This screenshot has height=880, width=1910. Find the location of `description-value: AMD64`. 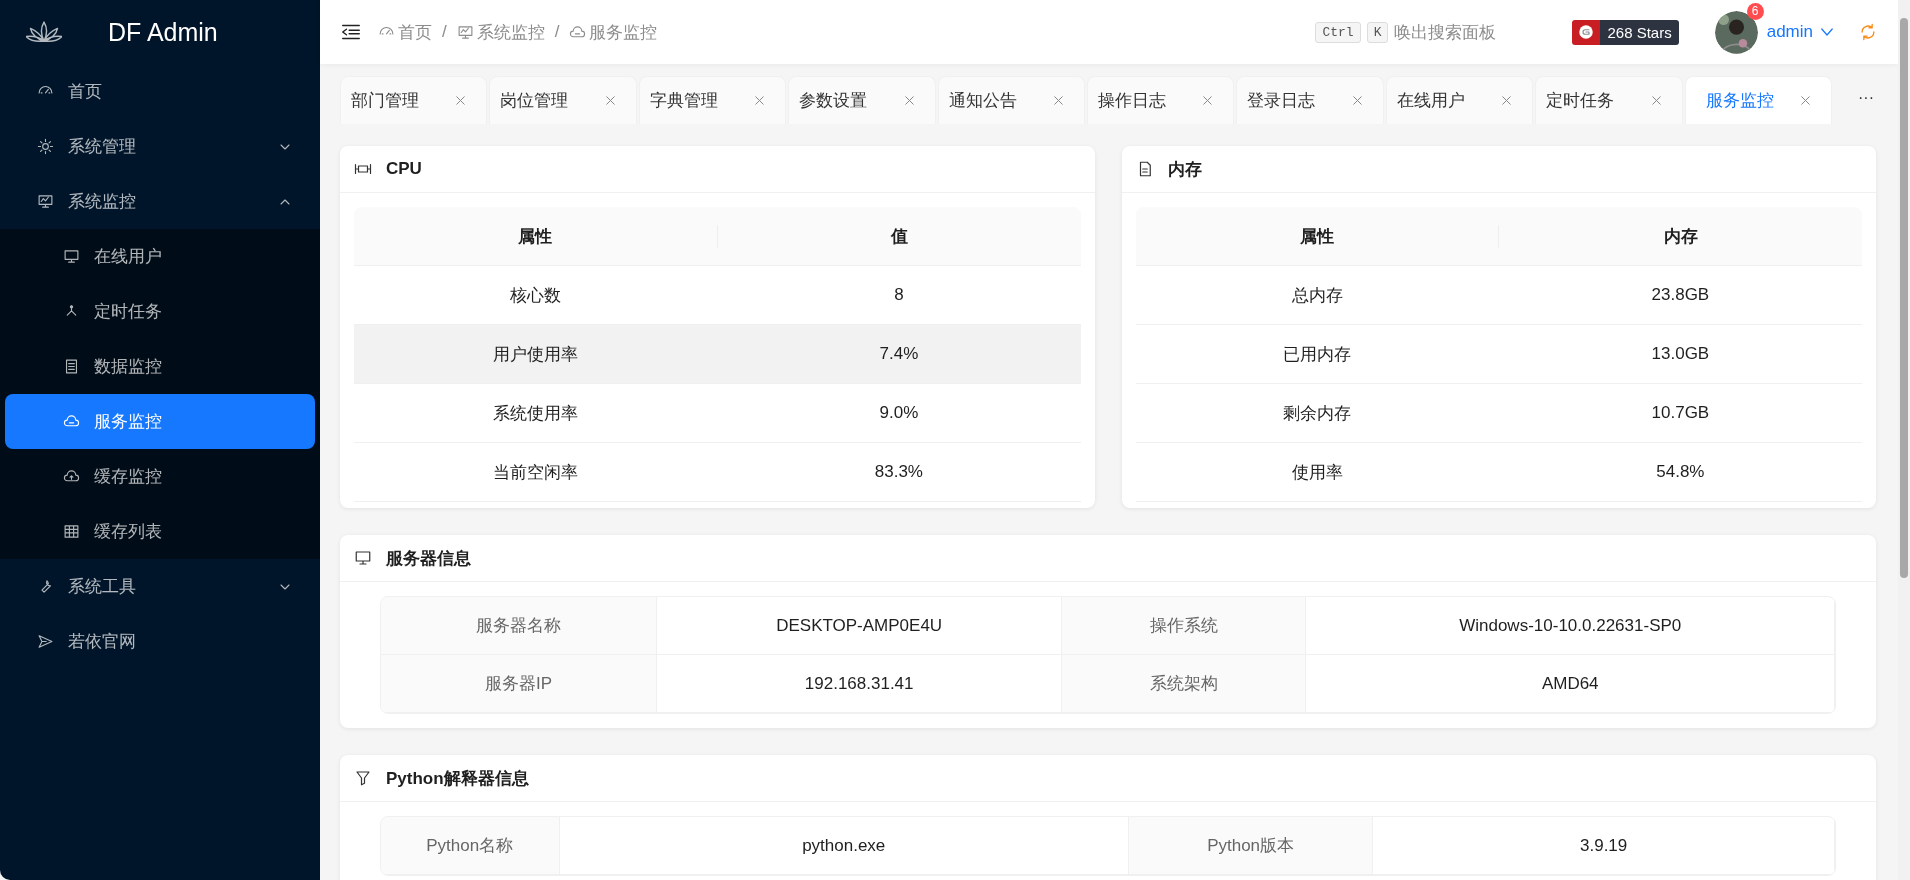

description-value: AMD64 is located at coordinates (1570, 684).